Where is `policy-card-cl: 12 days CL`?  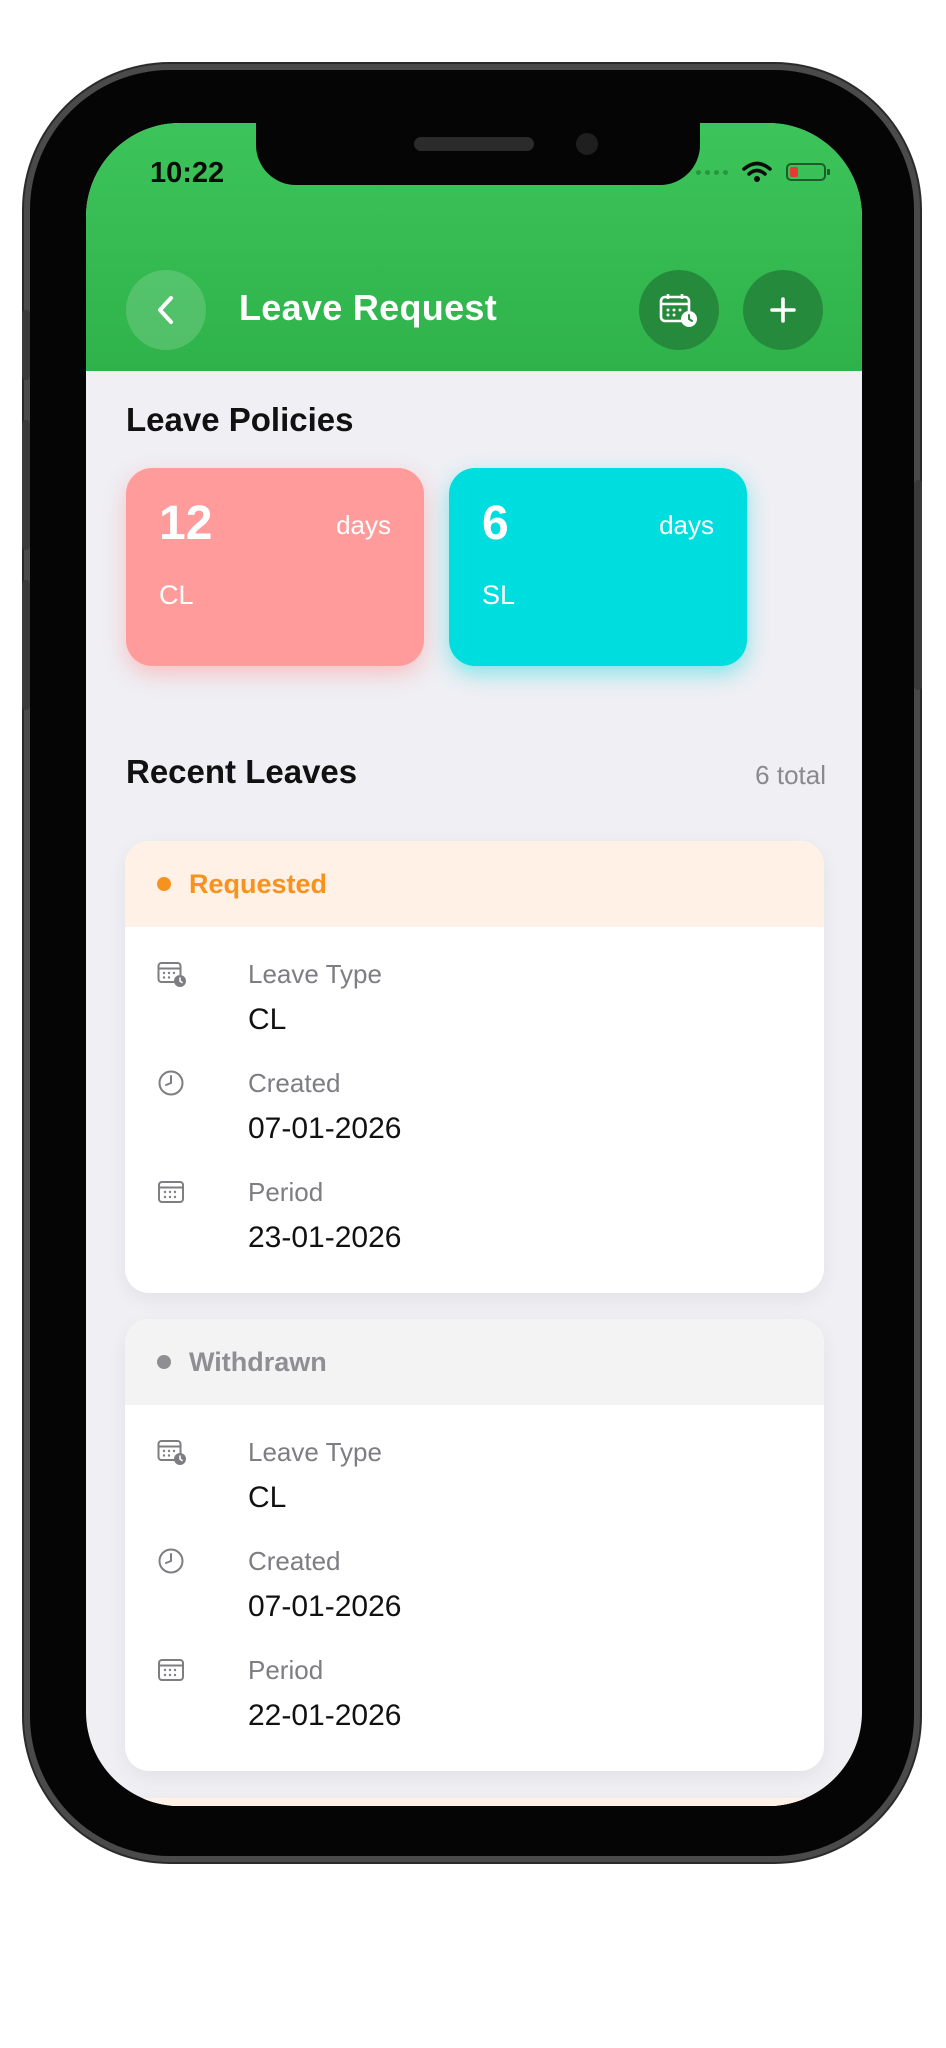 policy-card-cl: 12 days CL is located at coordinates (275, 567).